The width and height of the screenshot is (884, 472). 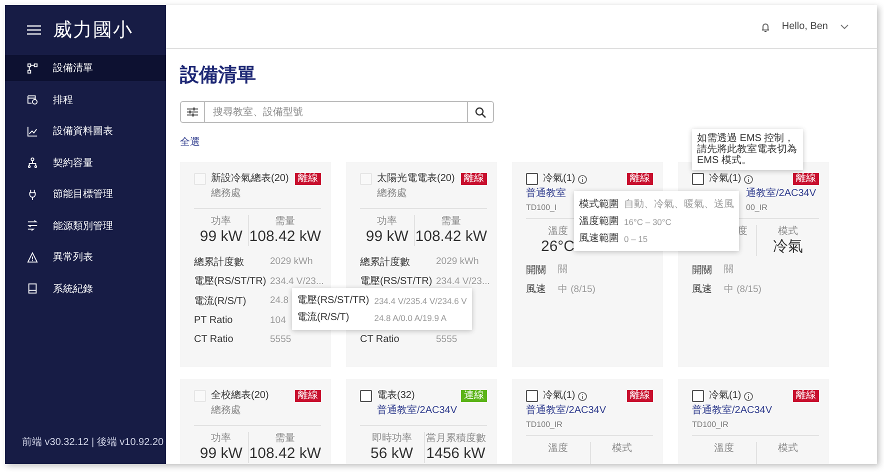 I want to click on location-link: 普通教室, so click(x=546, y=193).